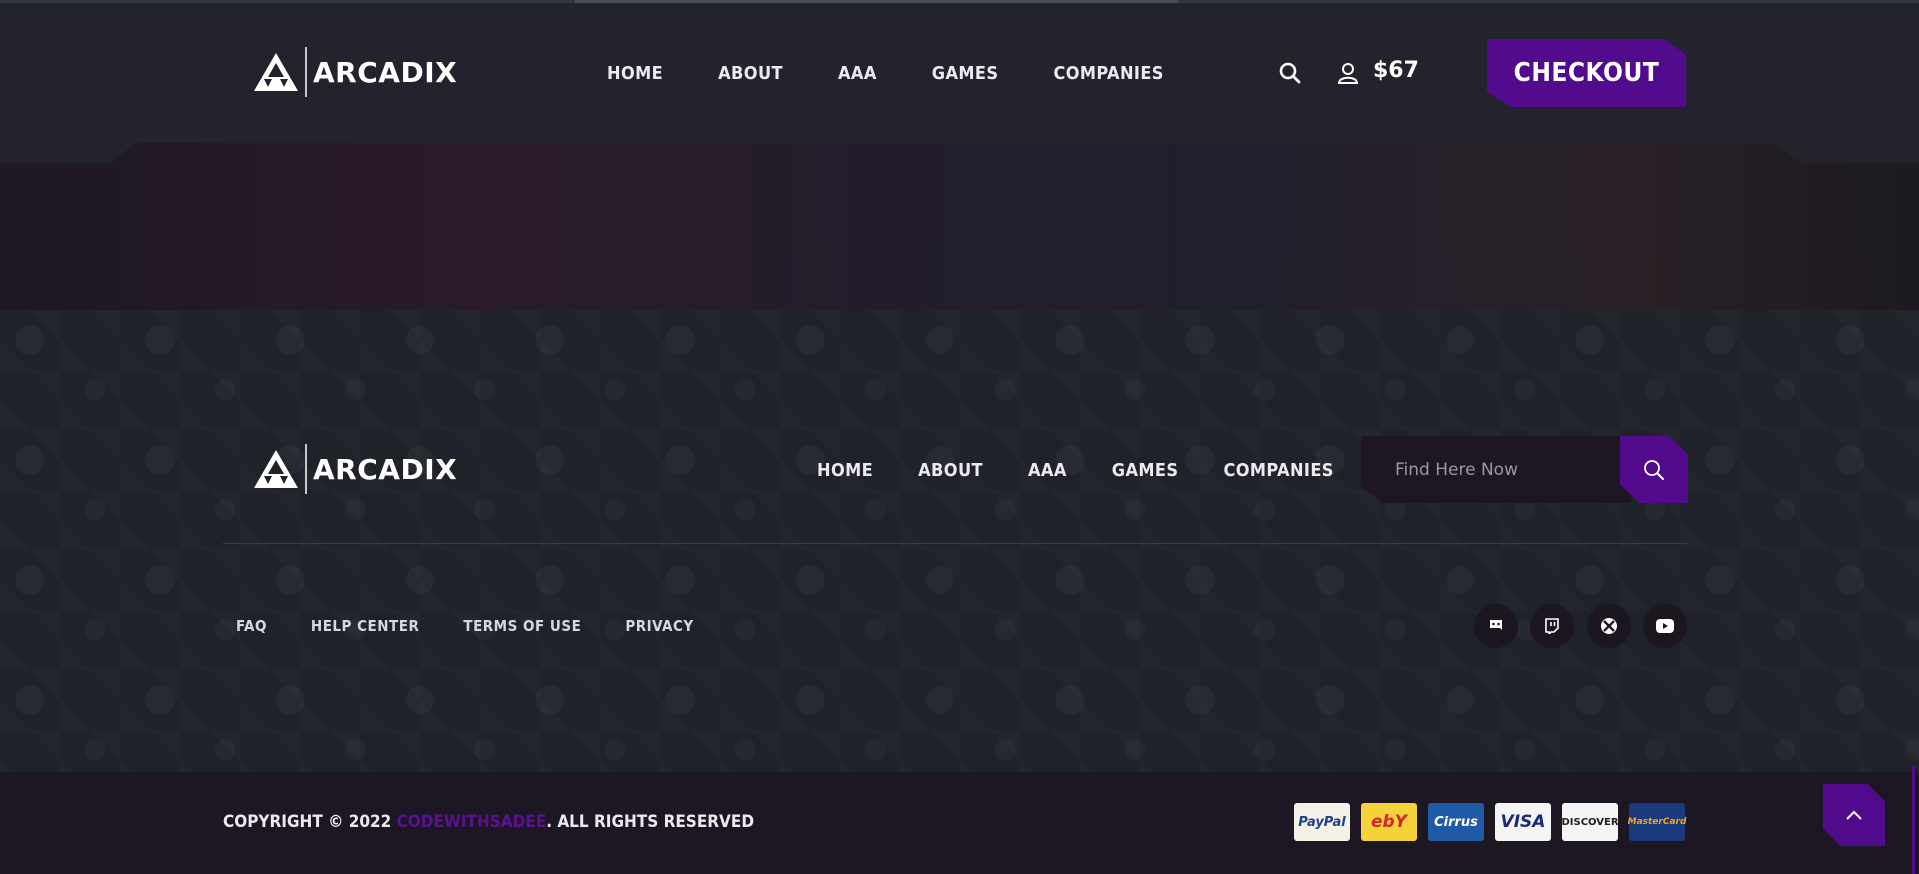 The height and width of the screenshot is (874, 1919). I want to click on header-nav: HOME ABOUT AAA GAMES COMPANIES, so click(885, 73).